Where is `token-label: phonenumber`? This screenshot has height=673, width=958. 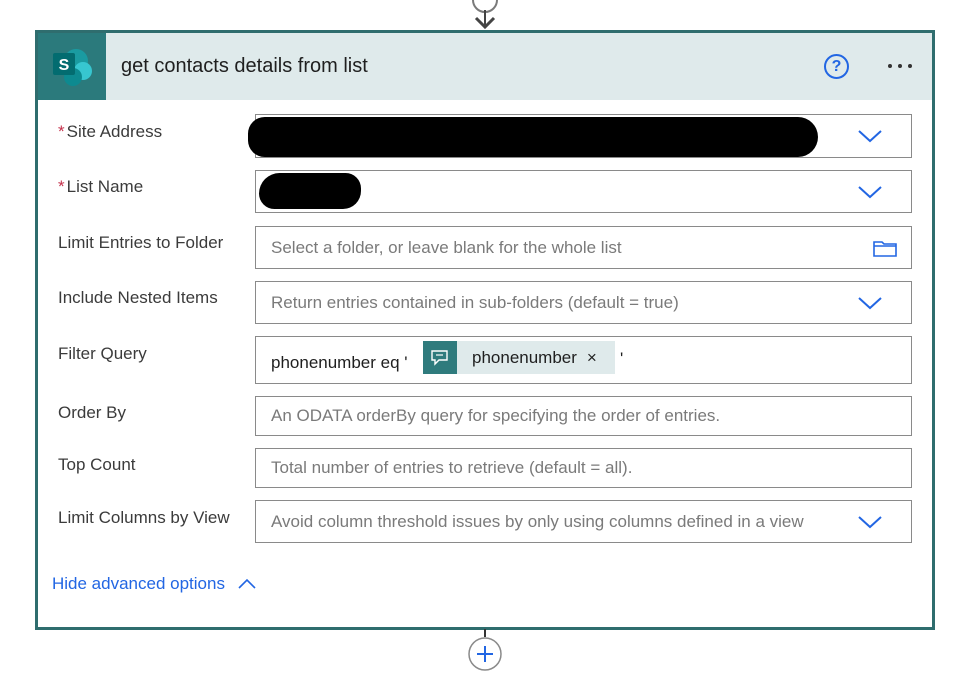
token-label: phonenumber is located at coordinates (524, 357).